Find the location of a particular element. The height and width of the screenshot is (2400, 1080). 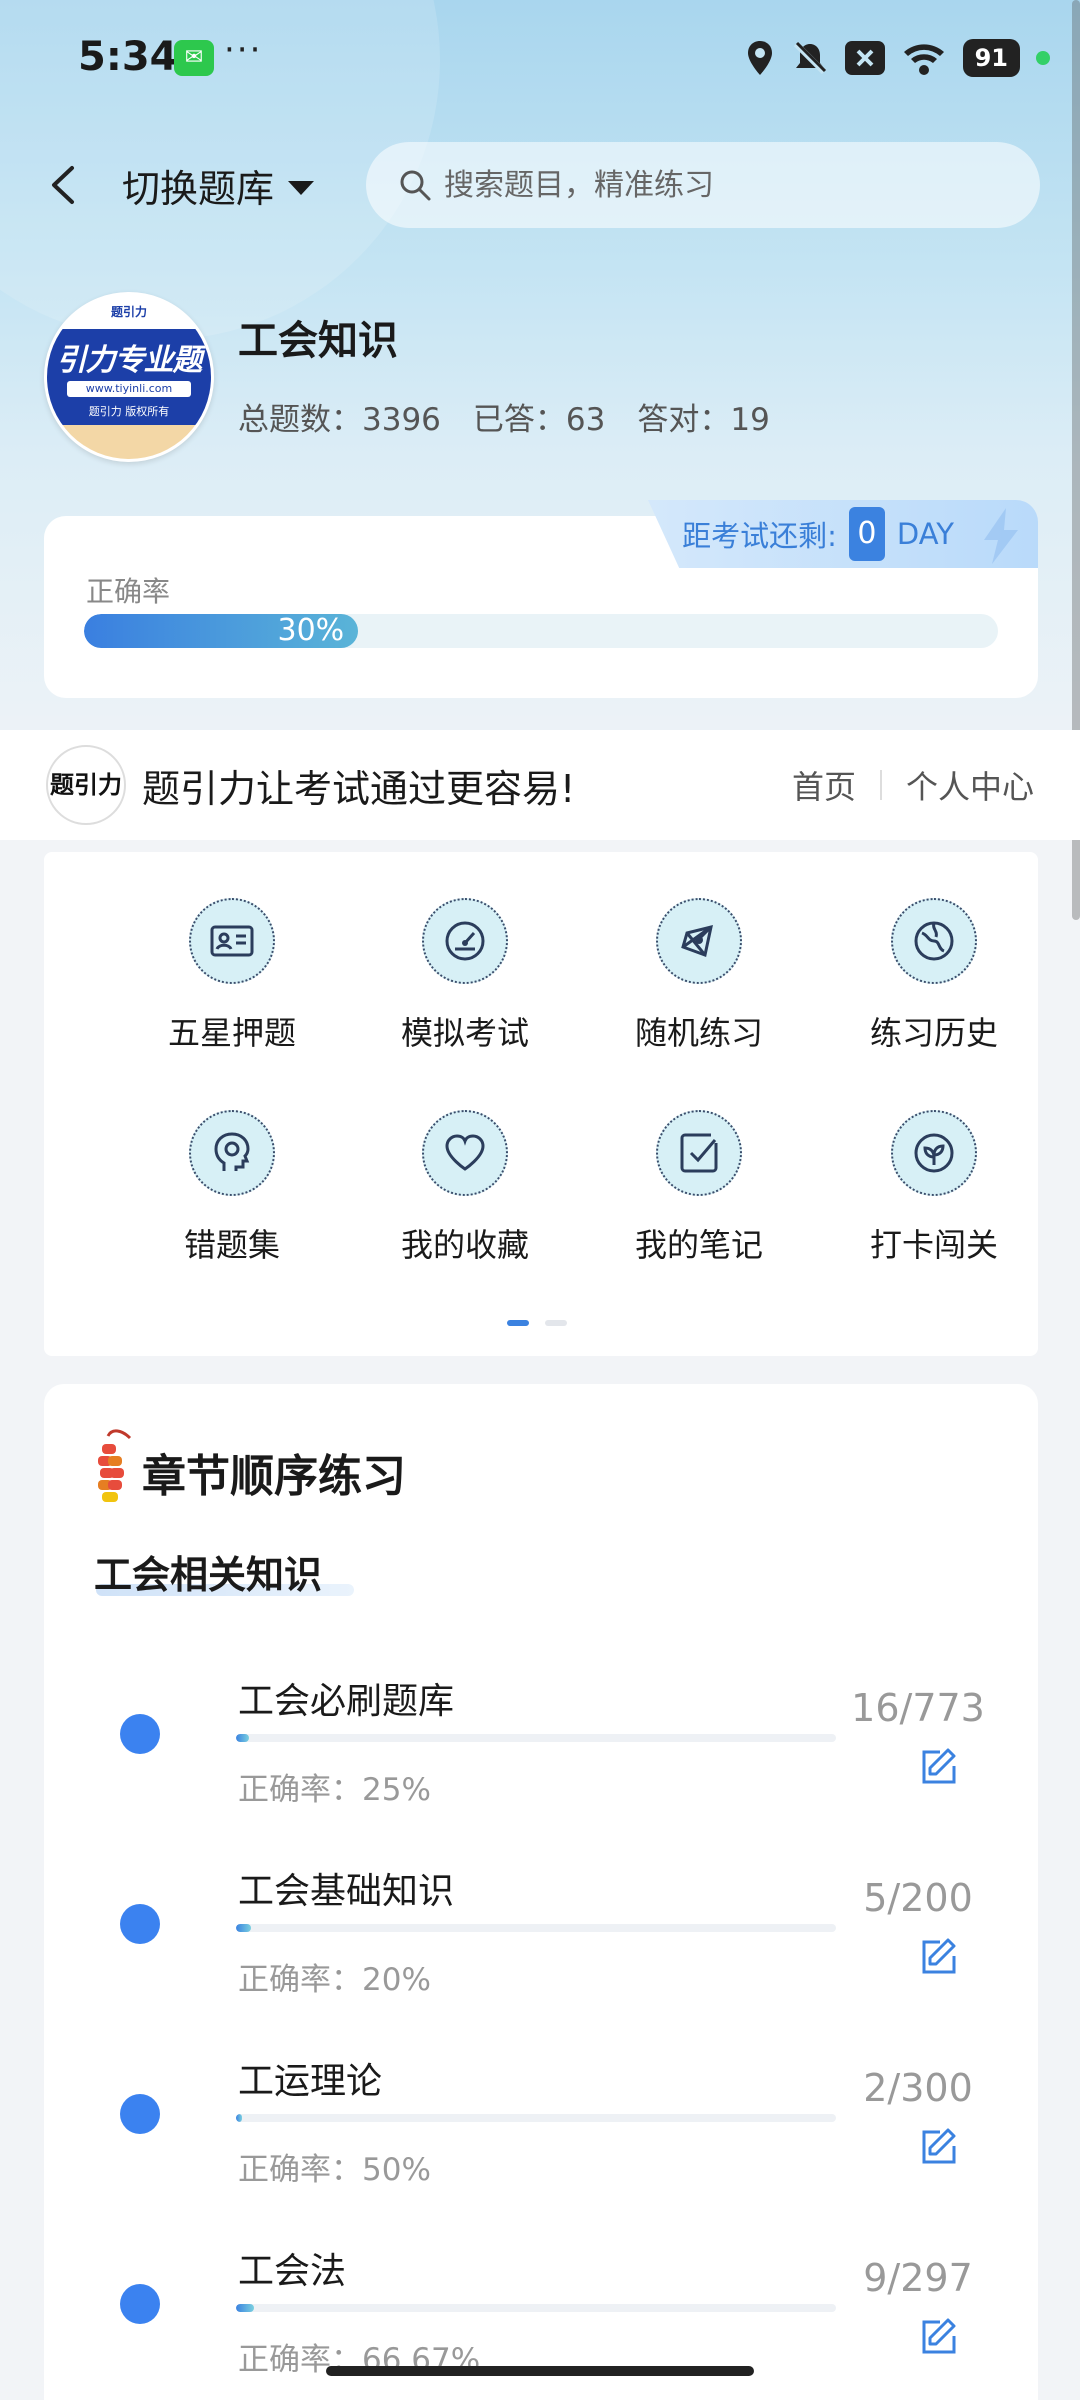

location-icon is located at coordinates (760, 58).